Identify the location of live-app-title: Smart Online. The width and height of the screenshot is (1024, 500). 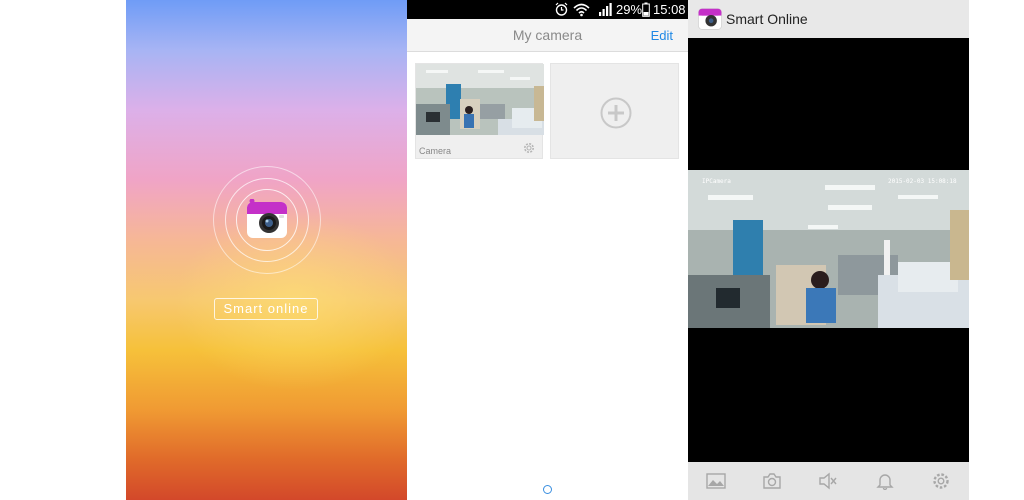
(767, 19).